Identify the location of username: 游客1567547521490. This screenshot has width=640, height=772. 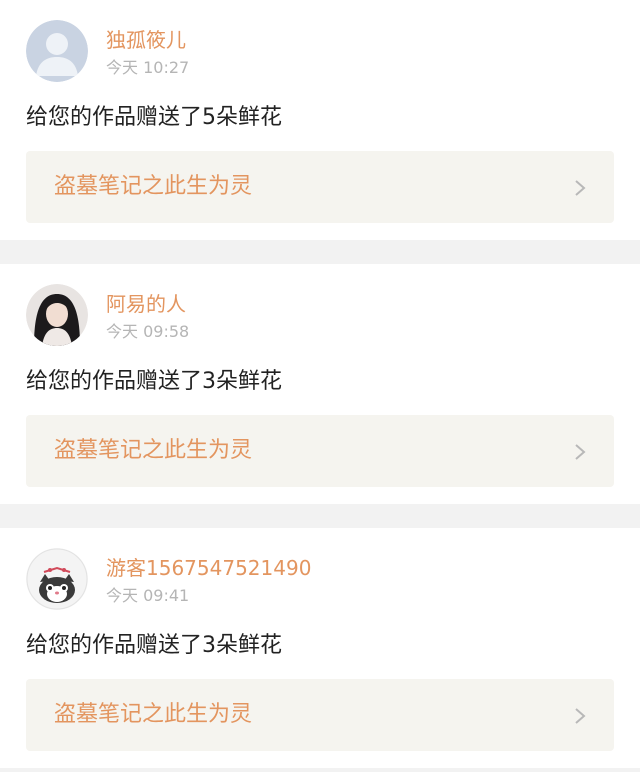
(208, 568).